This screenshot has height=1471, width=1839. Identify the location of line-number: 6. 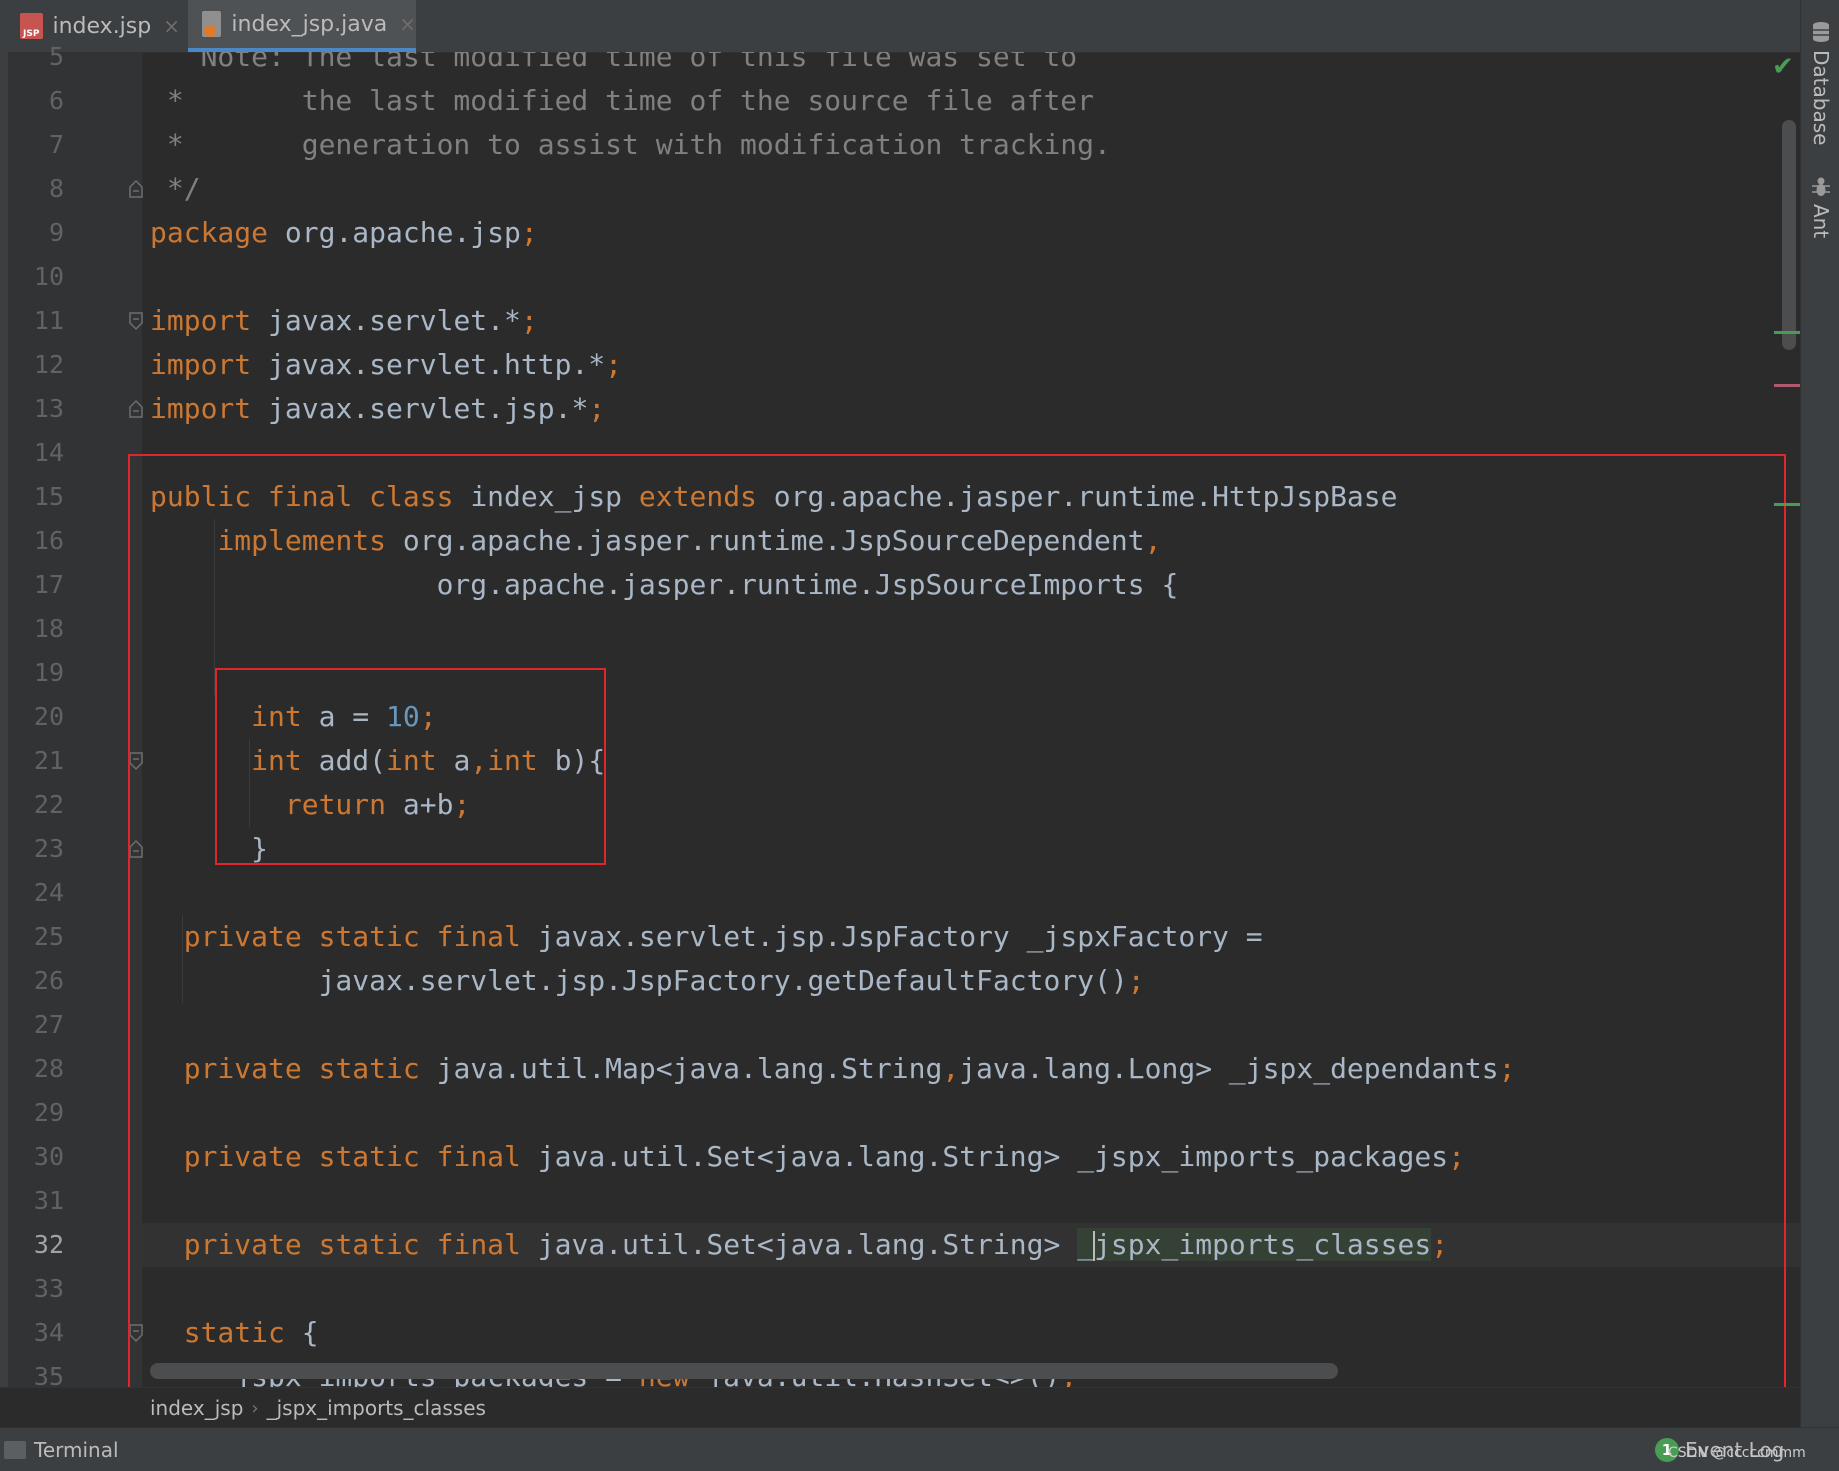
(36, 101).